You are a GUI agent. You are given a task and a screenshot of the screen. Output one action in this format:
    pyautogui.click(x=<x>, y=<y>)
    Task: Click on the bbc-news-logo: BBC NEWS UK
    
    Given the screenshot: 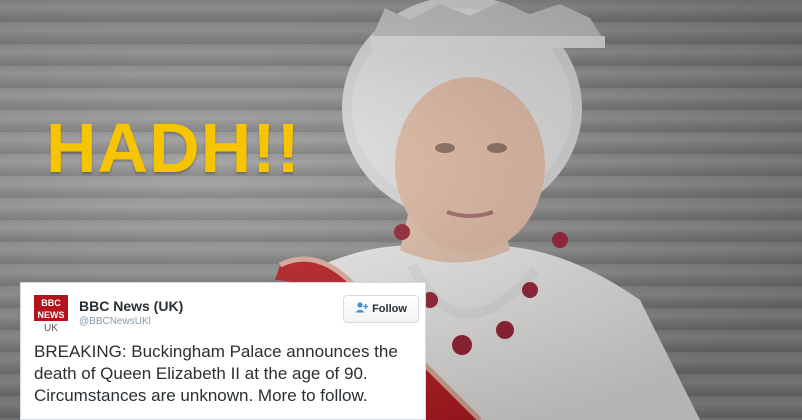 What is the action you would take?
    pyautogui.click(x=51, y=316)
    